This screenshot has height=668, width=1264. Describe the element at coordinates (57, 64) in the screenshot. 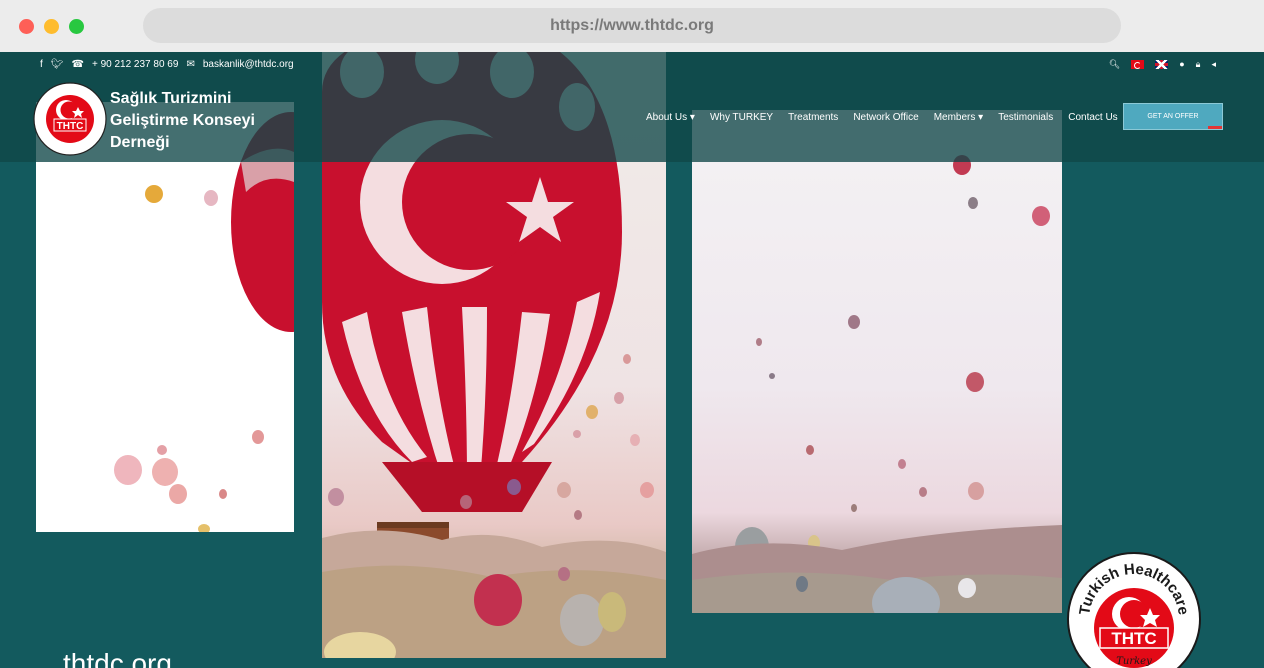

I see `twitter-icon: 🐦︎` at that location.